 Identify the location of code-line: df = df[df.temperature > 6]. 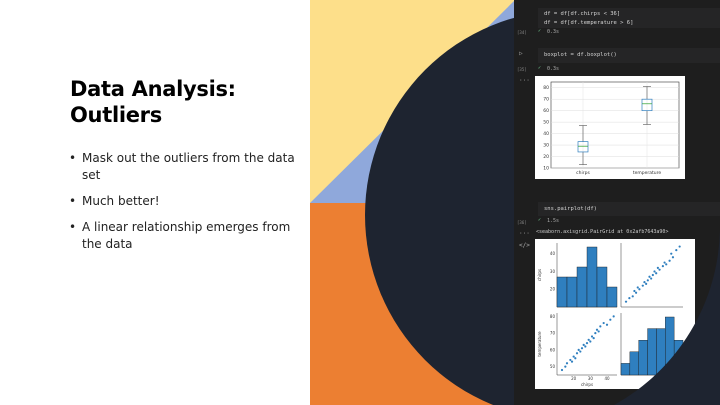
(589, 23).